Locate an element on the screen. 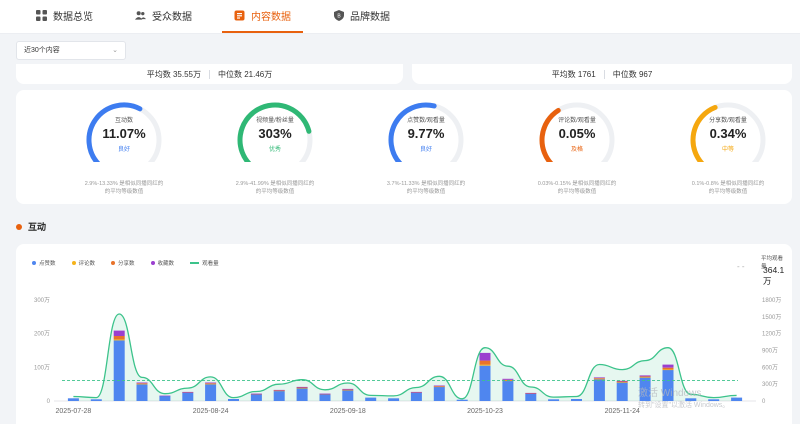 The height and width of the screenshot is (424, 800). x-tick-label: 2025-10-23 is located at coordinates (485, 411).